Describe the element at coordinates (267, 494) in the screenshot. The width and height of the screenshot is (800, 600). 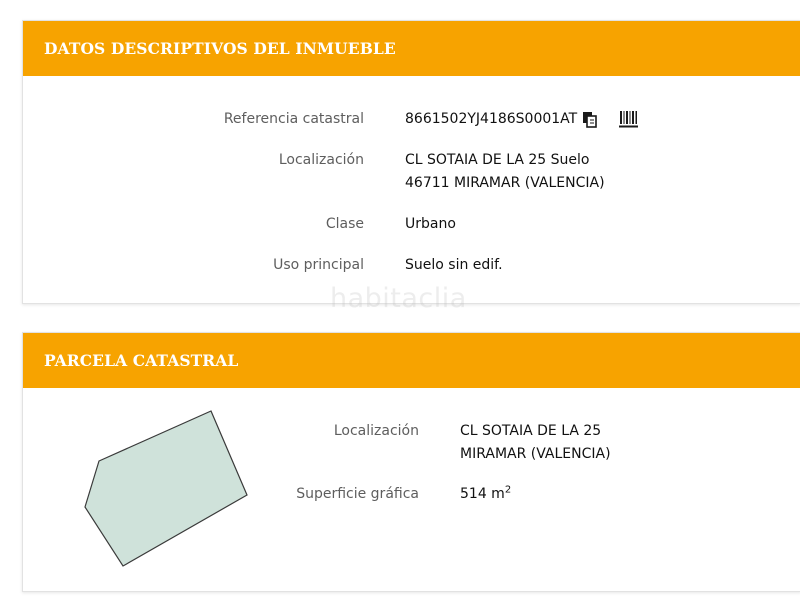
I see `superficie-row: Superficie gráfica 514 m2` at that location.